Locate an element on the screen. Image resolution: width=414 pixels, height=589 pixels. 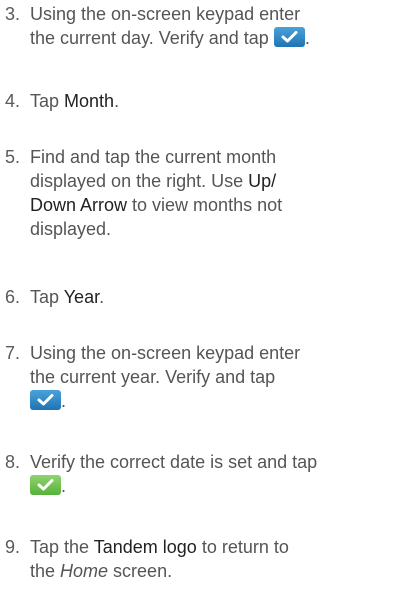
step-text-part: screen. is located at coordinates (140, 571).